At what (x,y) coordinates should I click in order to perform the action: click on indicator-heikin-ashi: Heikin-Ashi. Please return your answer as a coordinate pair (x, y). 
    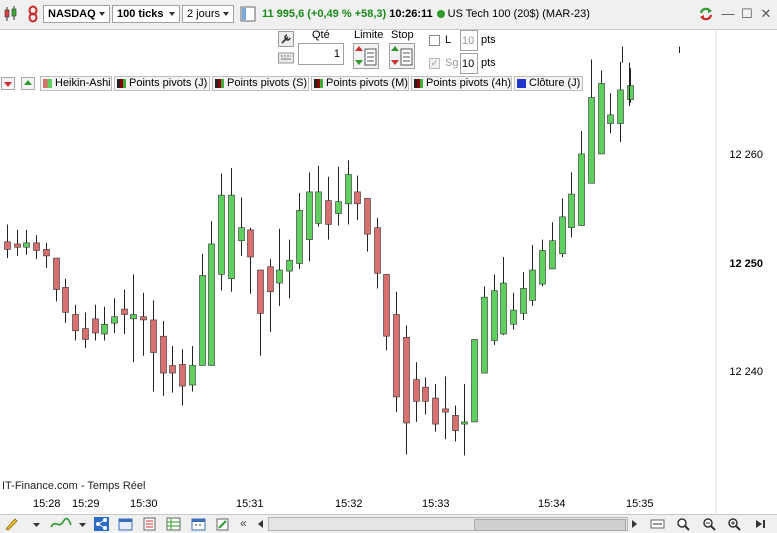
    Looking at the image, I should click on (76, 83).